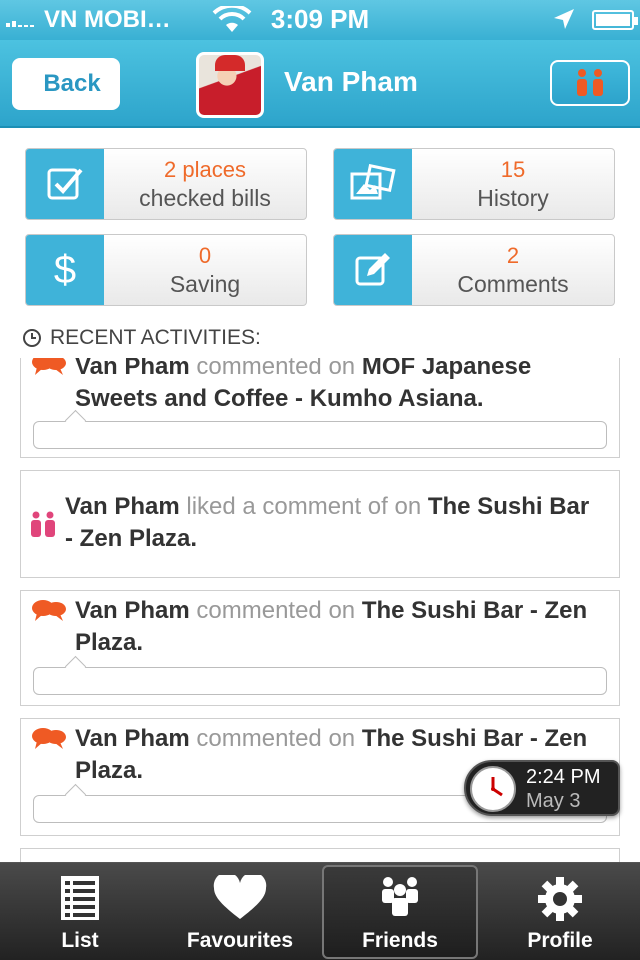  What do you see at coordinates (560, 899) in the screenshot?
I see `gear-icon` at bounding box center [560, 899].